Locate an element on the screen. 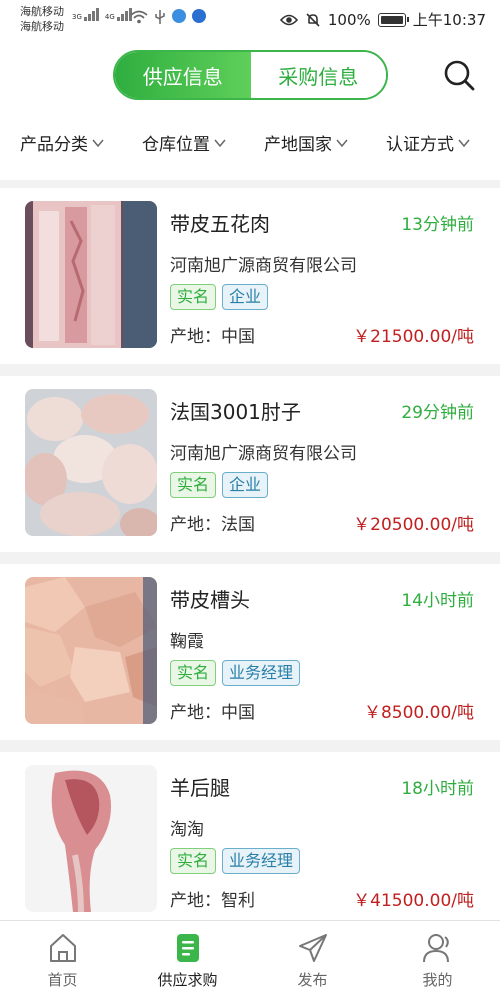 The image size is (500, 1000). tab-label: 供应信息 is located at coordinates (182, 76).